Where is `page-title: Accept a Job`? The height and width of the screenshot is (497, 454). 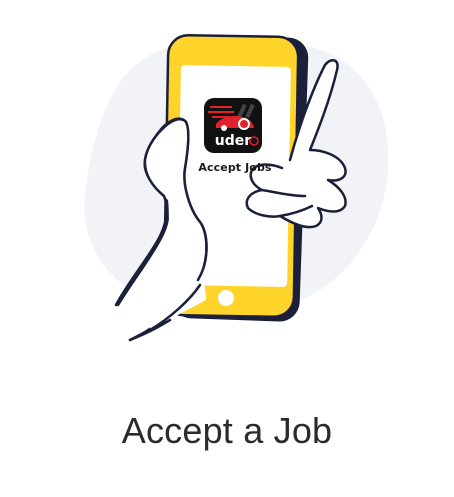
page-title: Accept a Job is located at coordinates (227, 430).